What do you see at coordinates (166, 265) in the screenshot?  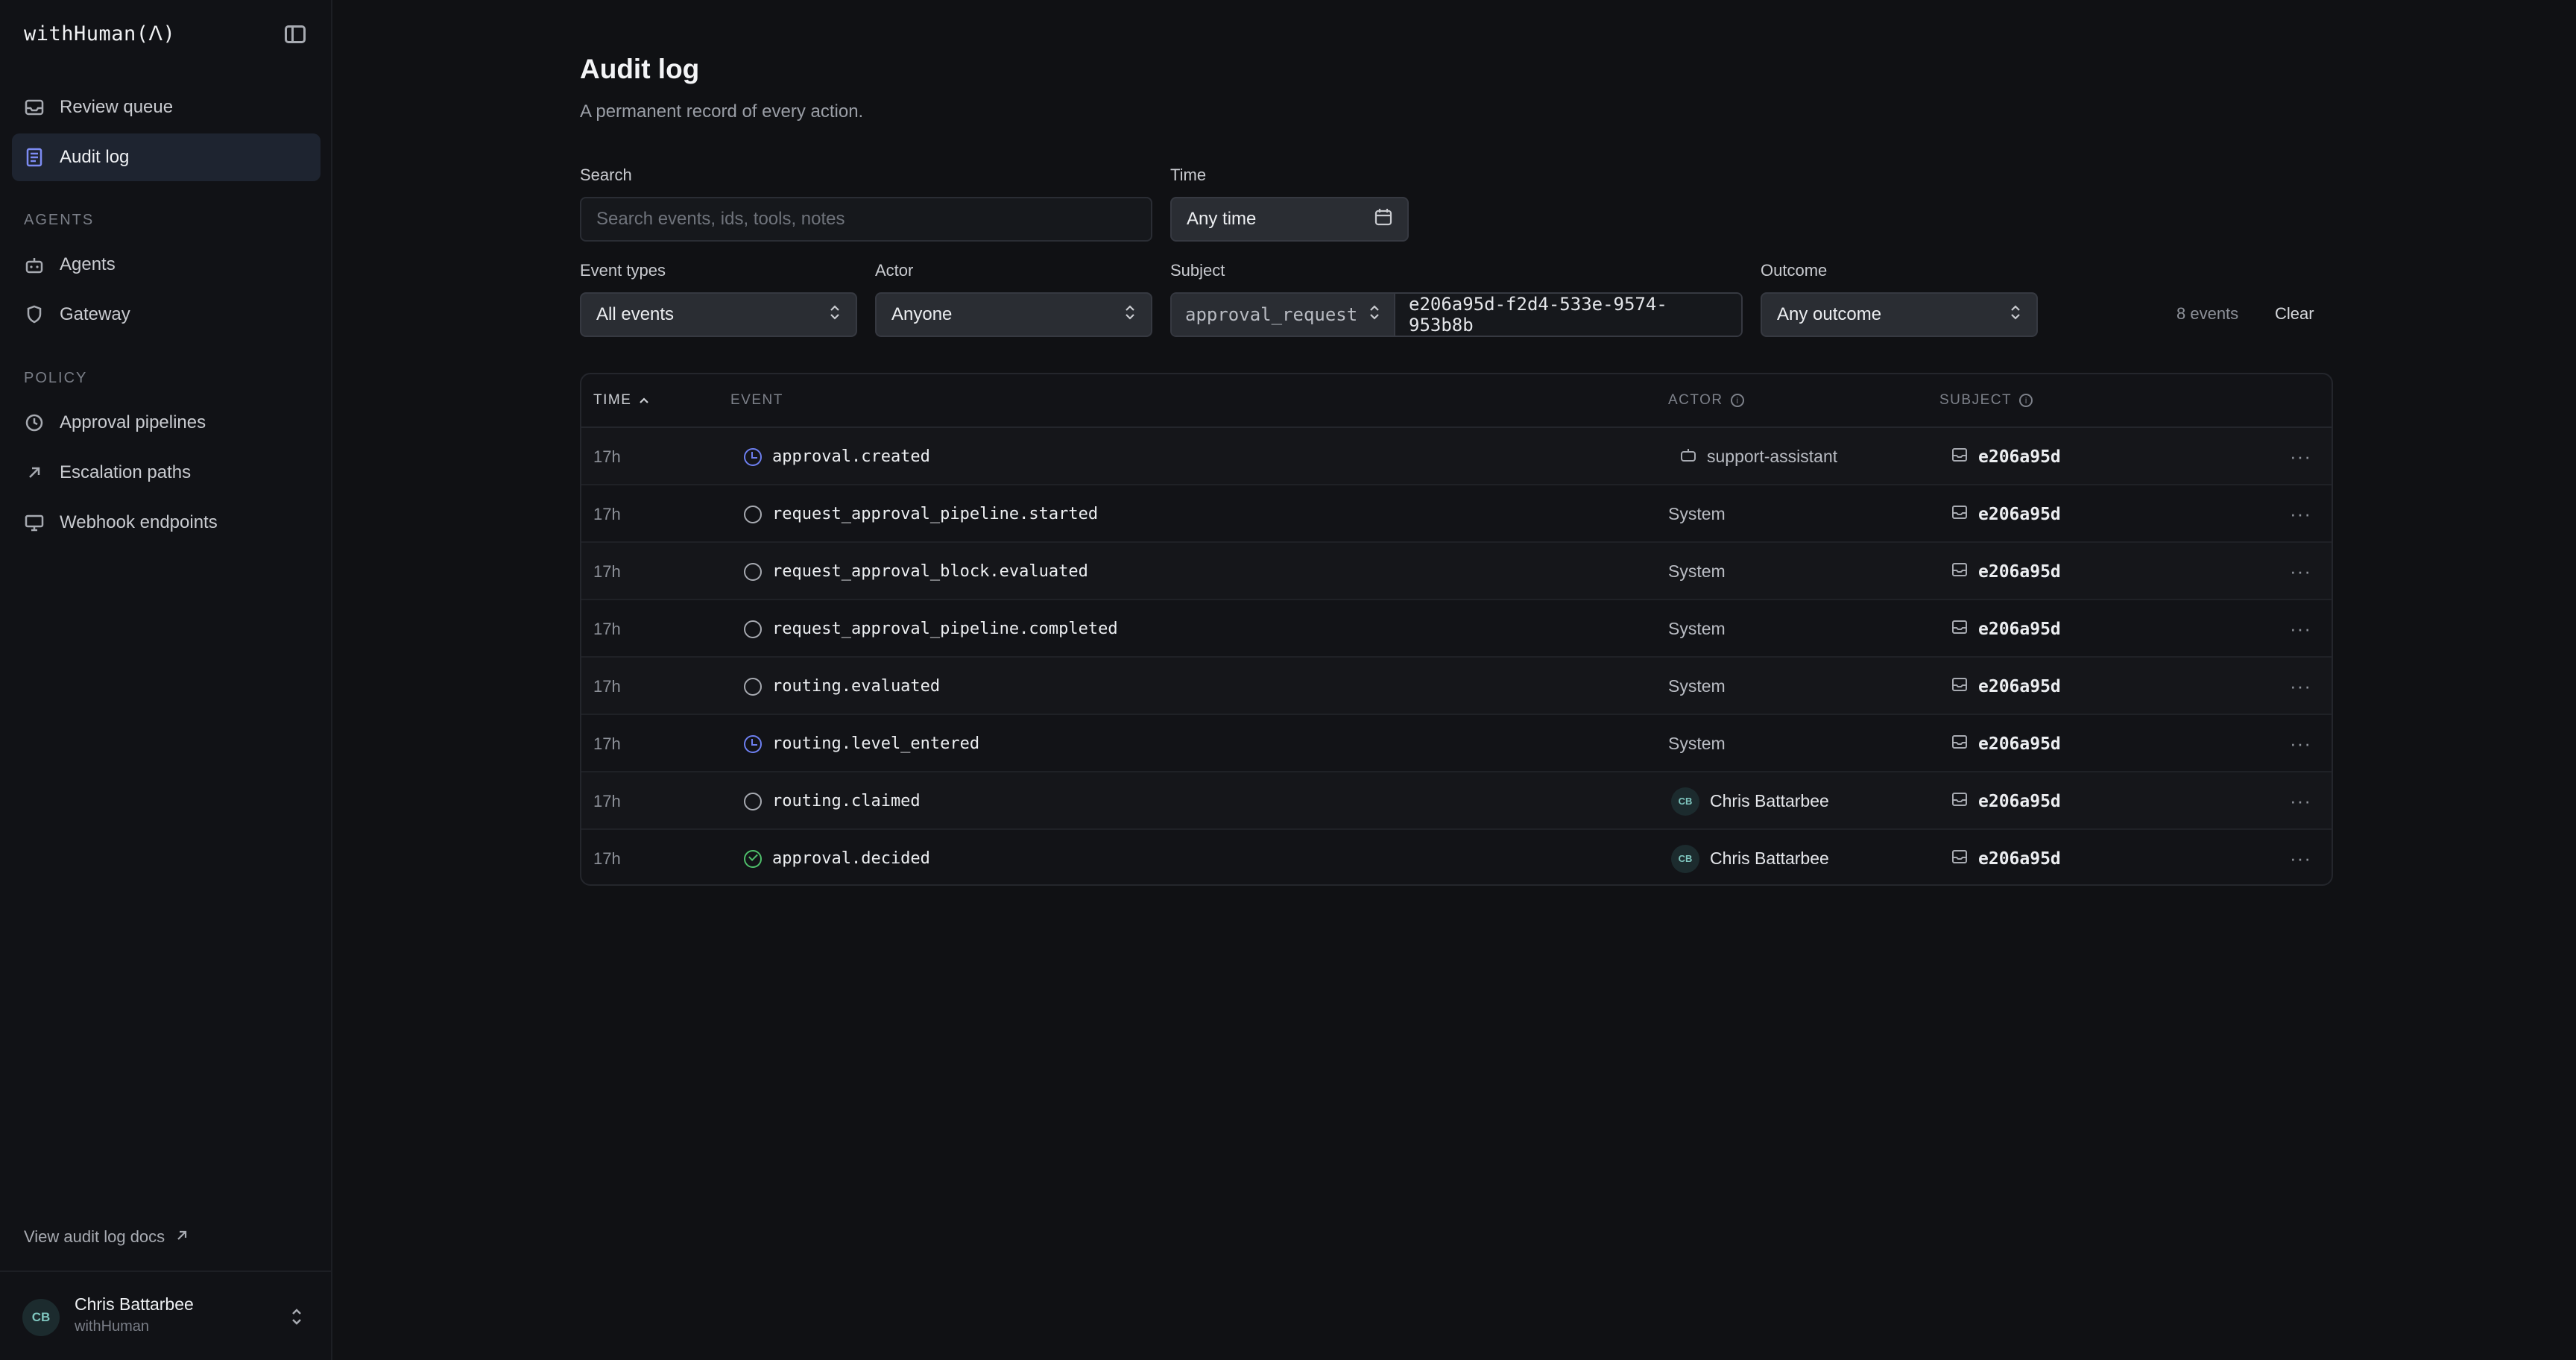 I see `sidebar-item-agents: Agents` at bounding box center [166, 265].